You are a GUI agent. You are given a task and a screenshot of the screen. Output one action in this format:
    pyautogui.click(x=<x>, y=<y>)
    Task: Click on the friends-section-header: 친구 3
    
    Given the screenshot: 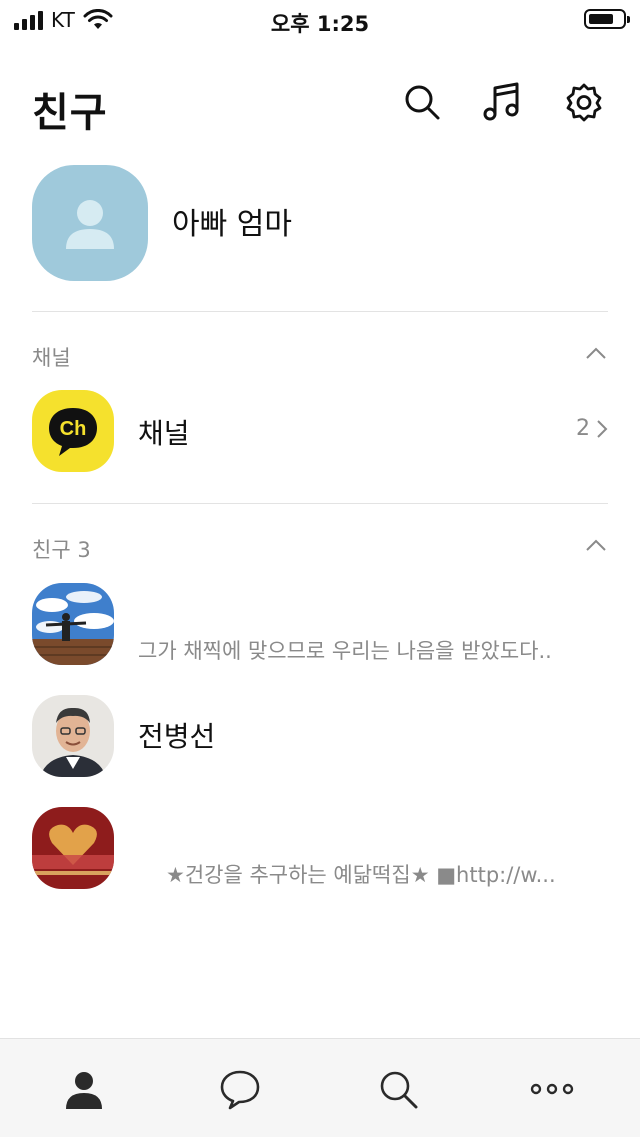 What is the action you would take?
    pyautogui.click(x=320, y=549)
    